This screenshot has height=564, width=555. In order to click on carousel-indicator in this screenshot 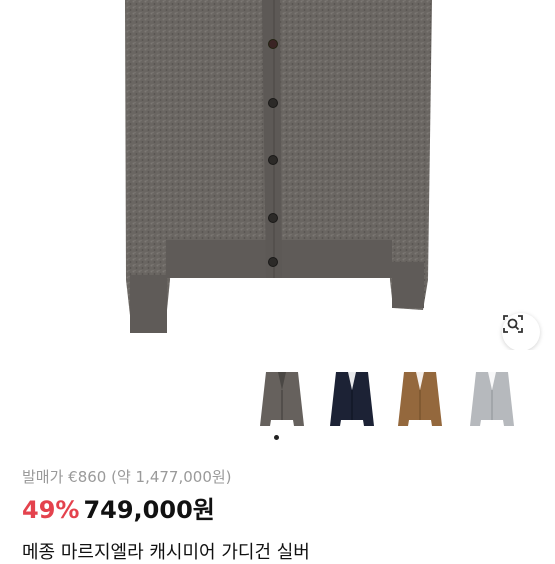, I will do `click(276, 437)`.